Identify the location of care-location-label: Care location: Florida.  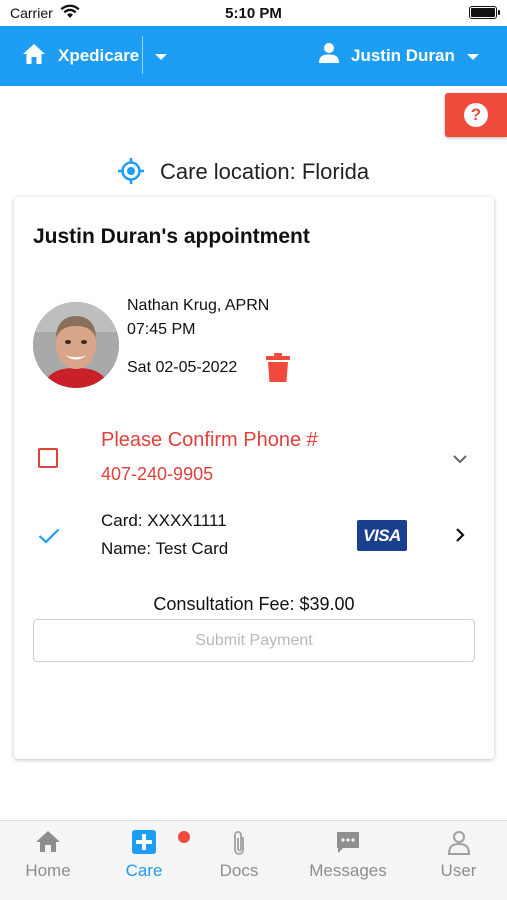
(265, 171).